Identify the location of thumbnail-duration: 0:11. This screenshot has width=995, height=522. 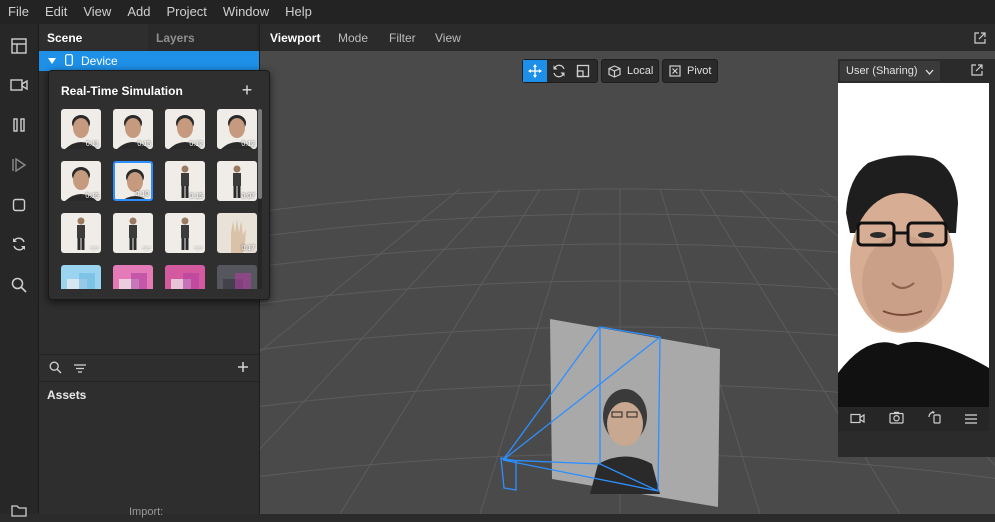
(92, 144).